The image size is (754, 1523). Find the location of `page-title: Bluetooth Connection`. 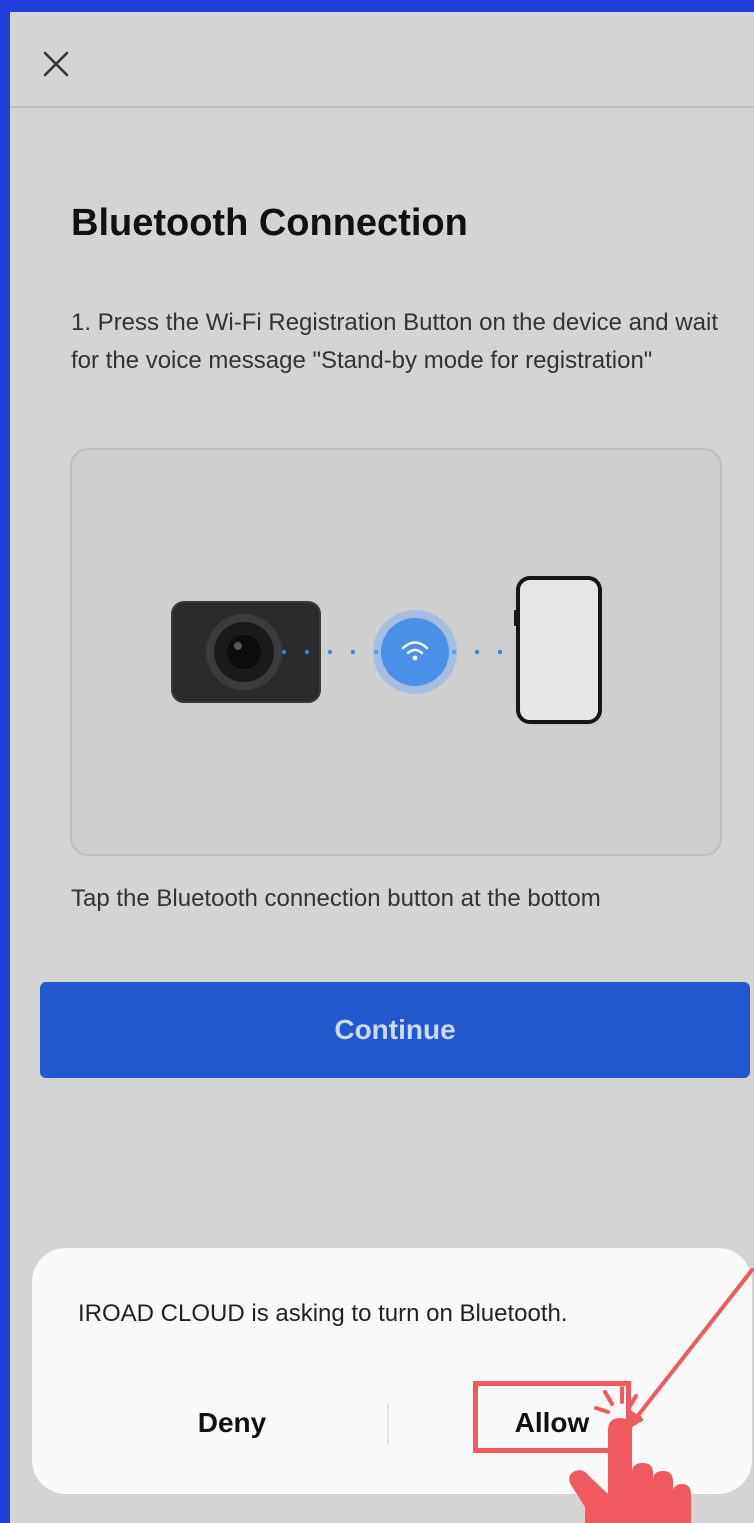

page-title: Bluetooth Connection is located at coordinates (269, 223).